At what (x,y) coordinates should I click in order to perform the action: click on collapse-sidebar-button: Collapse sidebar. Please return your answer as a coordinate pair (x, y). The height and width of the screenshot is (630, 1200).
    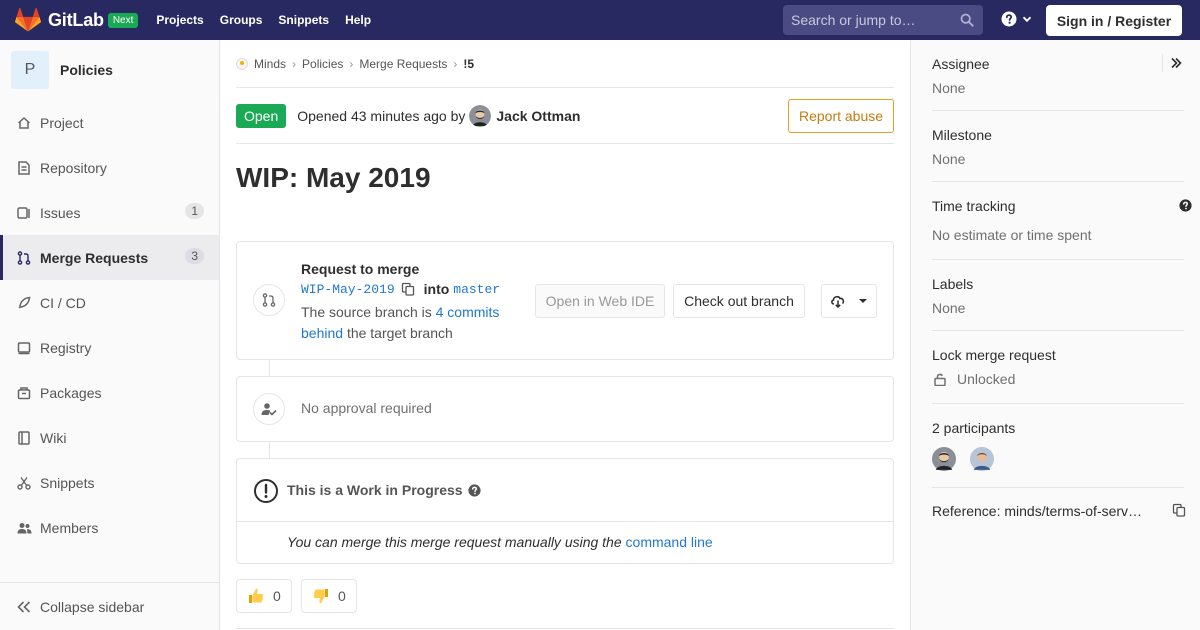
    Looking at the image, I should click on (109, 606).